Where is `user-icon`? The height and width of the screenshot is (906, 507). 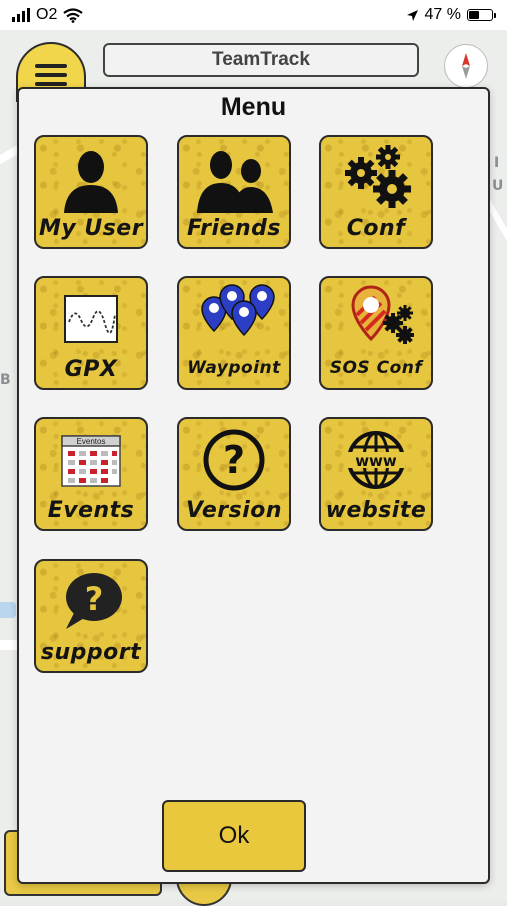
user-icon is located at coordinates (91, 182).